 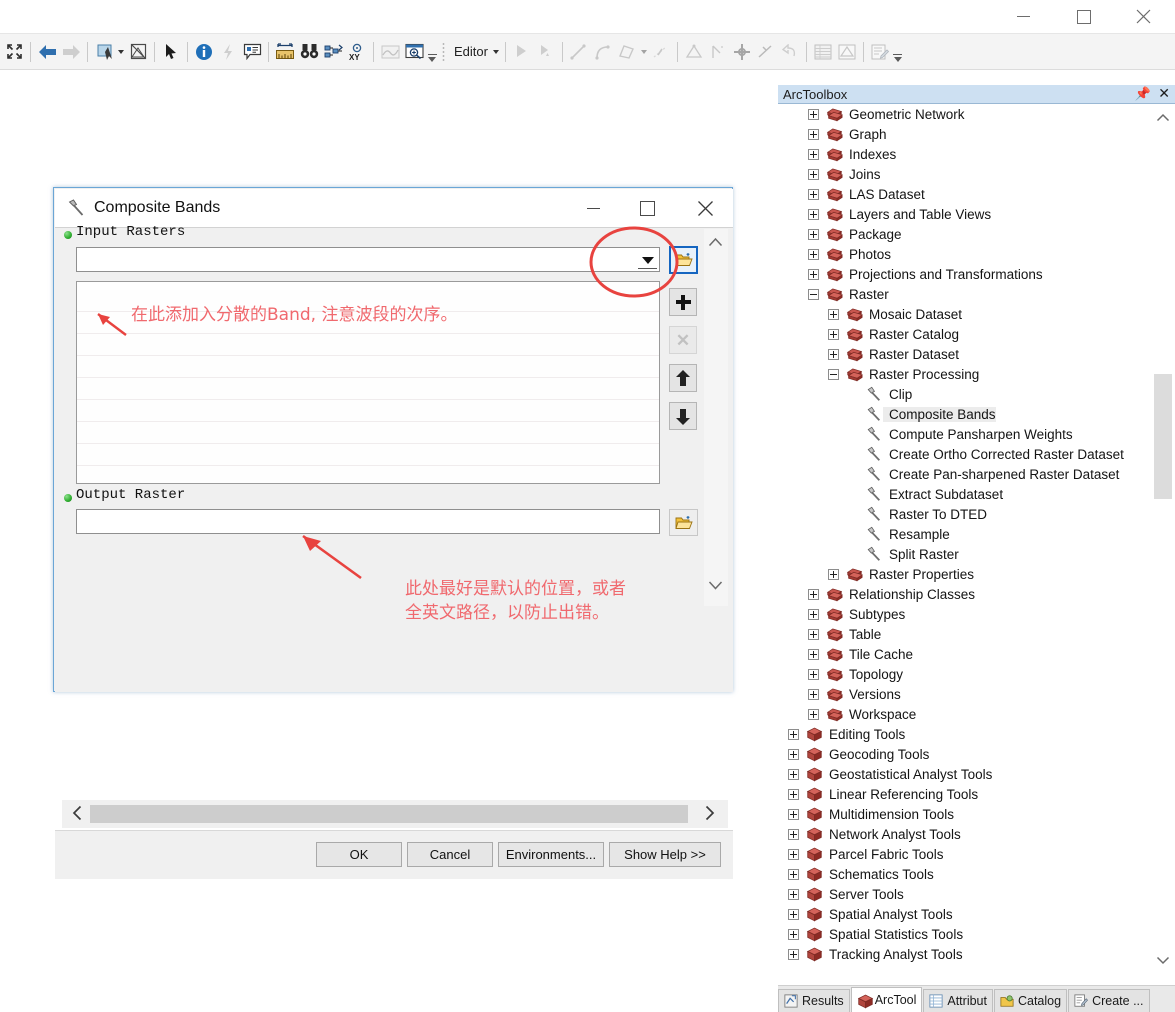 I want to click on show-help-button: Show Help >>, so click(x=665, y=854).